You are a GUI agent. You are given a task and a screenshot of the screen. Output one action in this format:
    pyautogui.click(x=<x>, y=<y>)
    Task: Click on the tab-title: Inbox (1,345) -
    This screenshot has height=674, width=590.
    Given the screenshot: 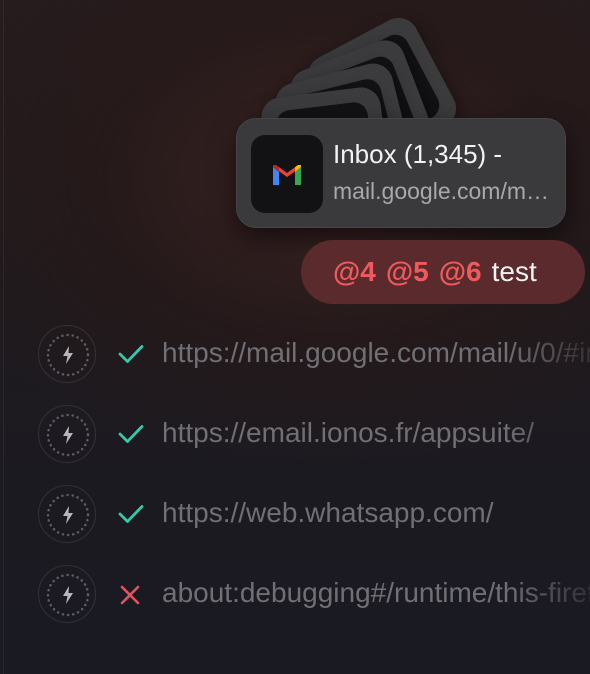 What is the action you would take?
    pyautogui.click(x=418, y=154)
    